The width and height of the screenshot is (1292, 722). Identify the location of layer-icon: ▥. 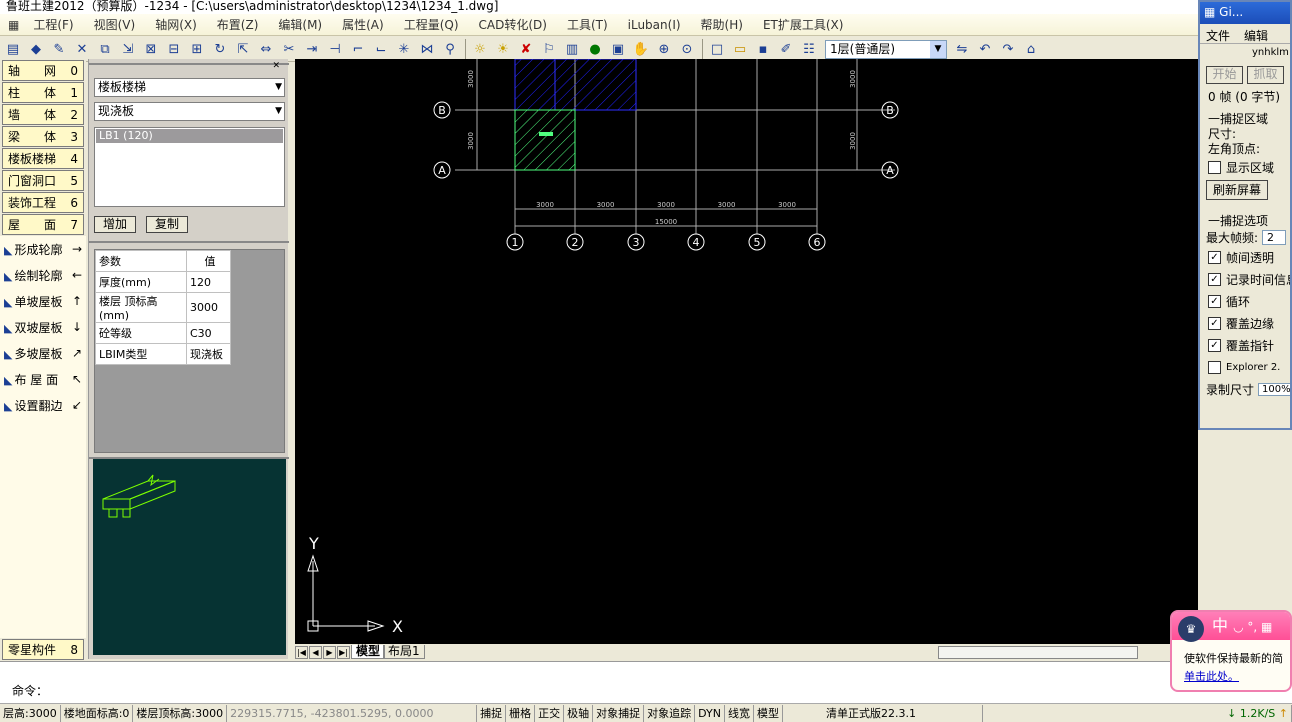
(572, 49).